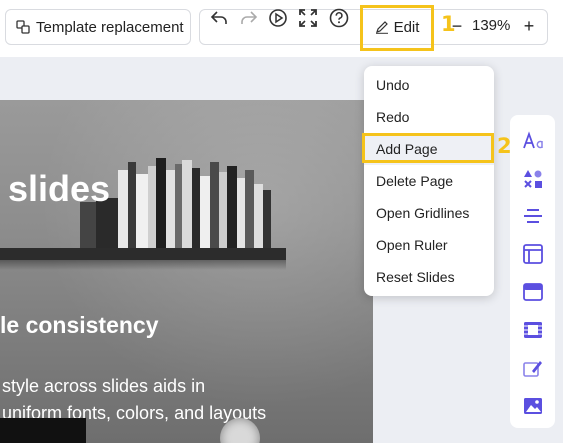  Describe the element at coordinates (79, 325) in the screenshot. I see `slide-subtitle: le consistency` at that location.